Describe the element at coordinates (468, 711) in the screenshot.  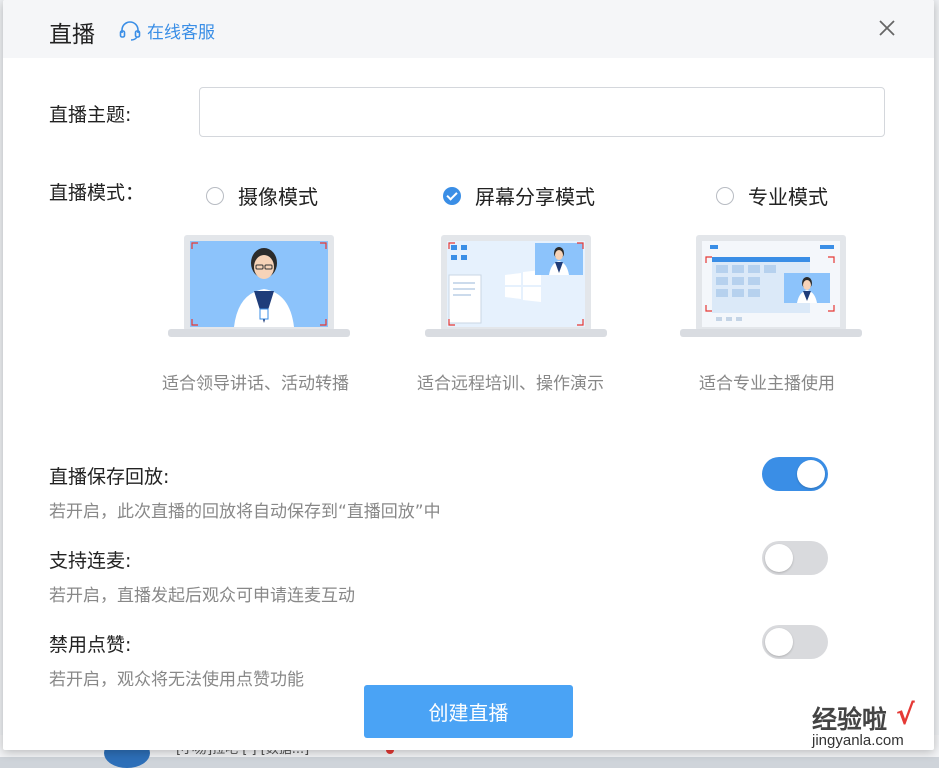
I see `create-live-button: 创建直播` at that location.